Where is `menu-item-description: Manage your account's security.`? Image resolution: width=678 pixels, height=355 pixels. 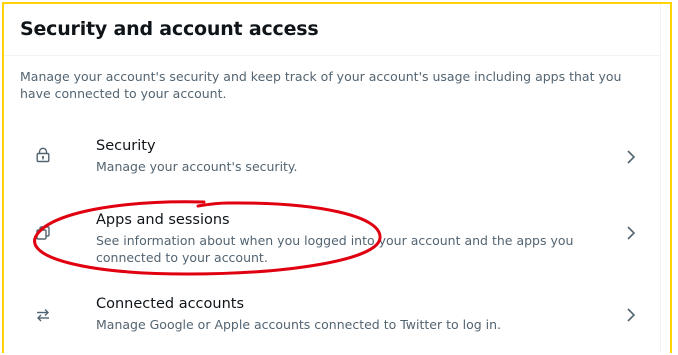 menu-item-description: Manage your account's security. is located at coordinates (197, 166).